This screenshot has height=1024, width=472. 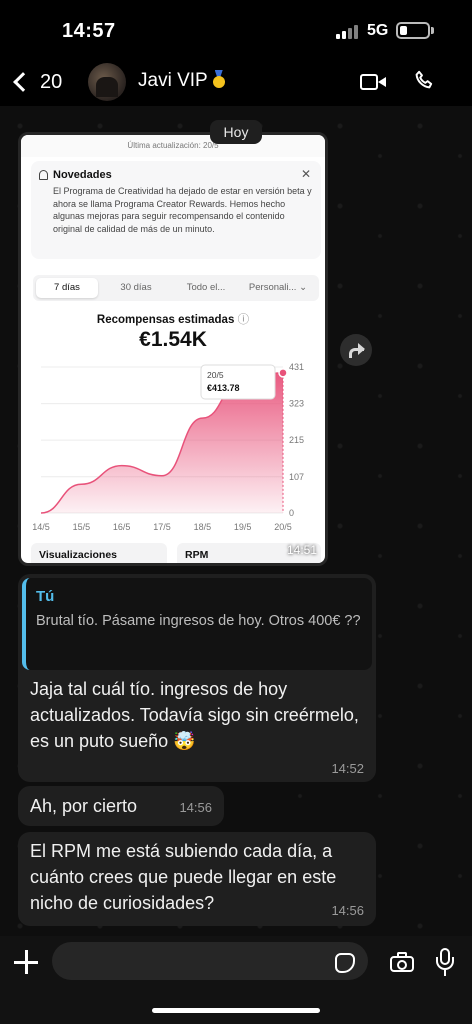 What do you see at coordinates (173, 145) in the screenshot?
I see `last-update: Última actualización: 20/5` at bounding box center [173, 145].